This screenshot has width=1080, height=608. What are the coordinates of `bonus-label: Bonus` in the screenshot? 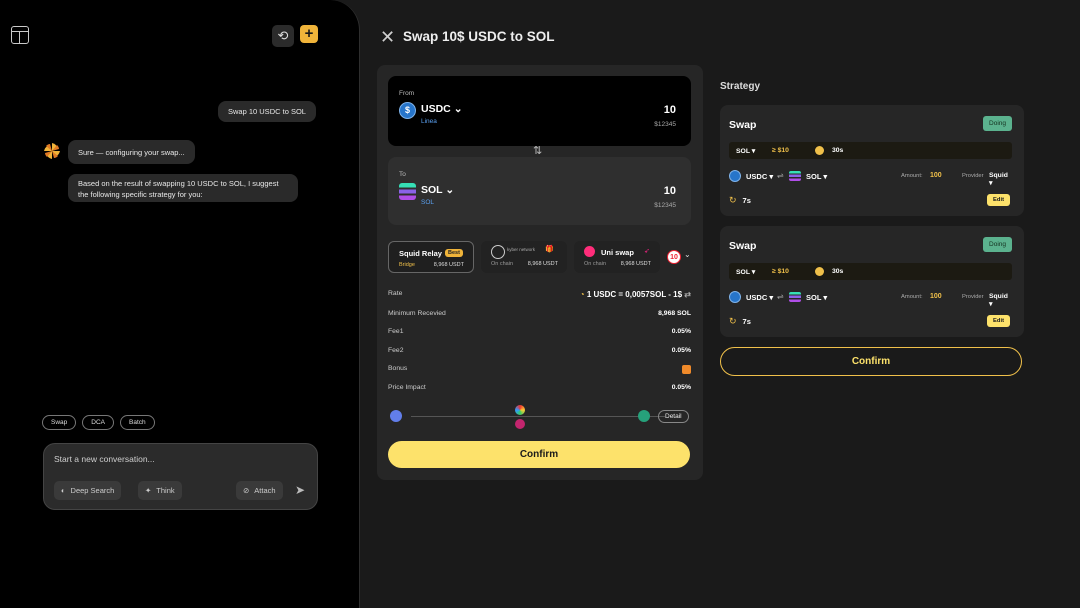 It's located at (398, 368).